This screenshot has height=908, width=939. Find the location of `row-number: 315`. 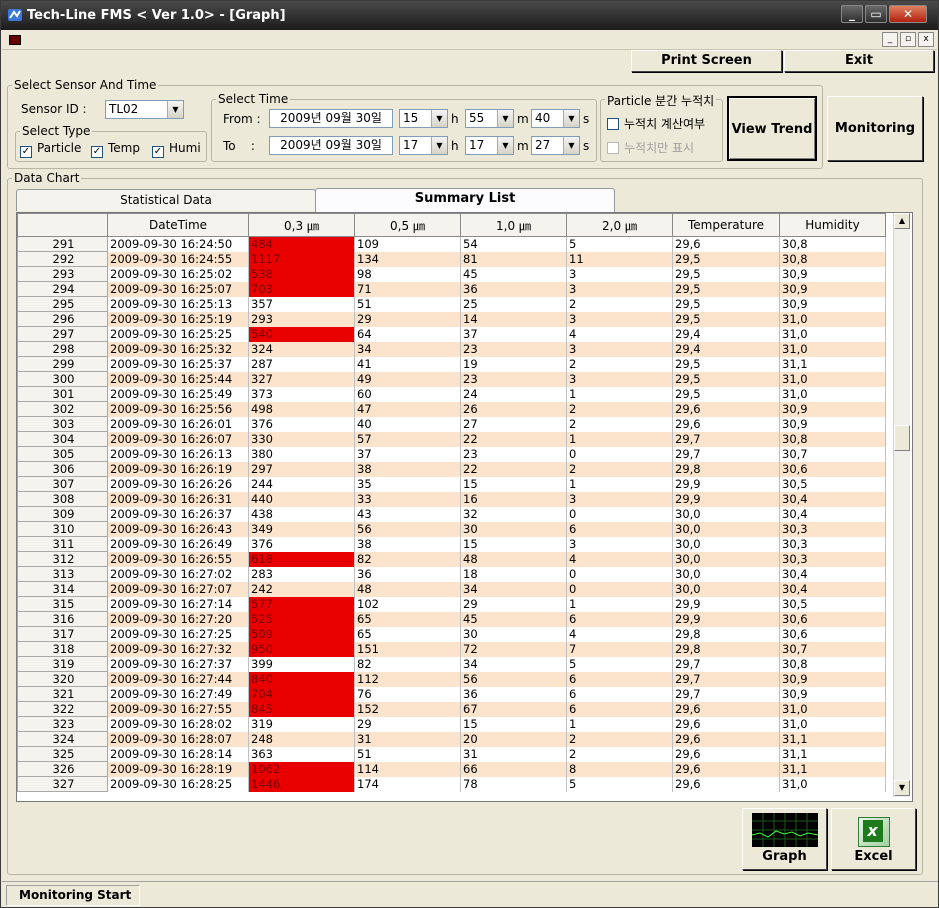

row-number: 315 is located at coordinates (62, 604).